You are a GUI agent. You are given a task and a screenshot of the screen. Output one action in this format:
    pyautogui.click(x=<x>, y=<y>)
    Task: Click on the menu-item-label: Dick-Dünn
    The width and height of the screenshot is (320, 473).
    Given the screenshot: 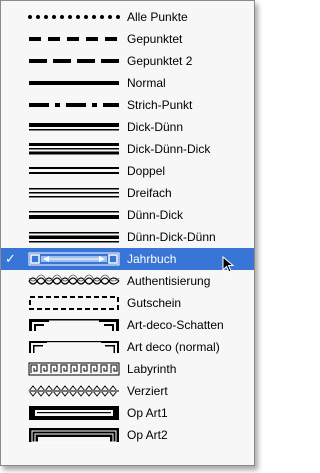 What is the action you would take?
    pyautogui.click(x=155, y=127)
    